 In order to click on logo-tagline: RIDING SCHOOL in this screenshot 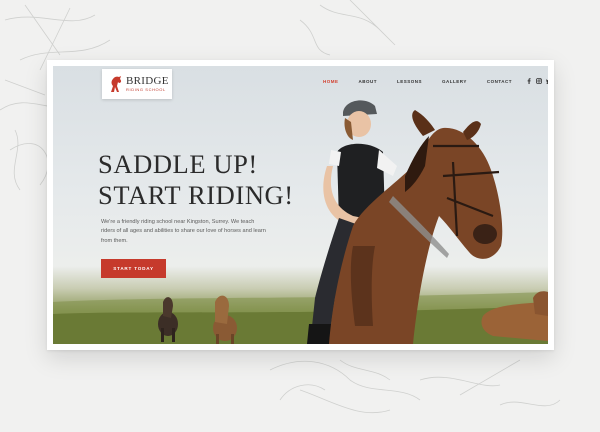, I will do `click(146, 89)`.